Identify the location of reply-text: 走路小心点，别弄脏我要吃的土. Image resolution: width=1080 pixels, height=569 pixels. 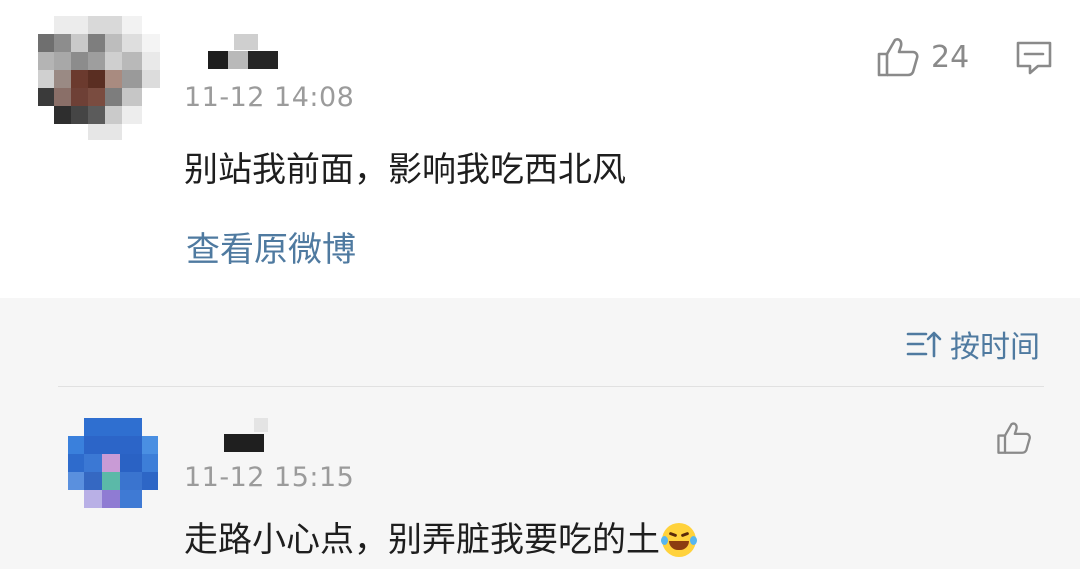
(440, 536).